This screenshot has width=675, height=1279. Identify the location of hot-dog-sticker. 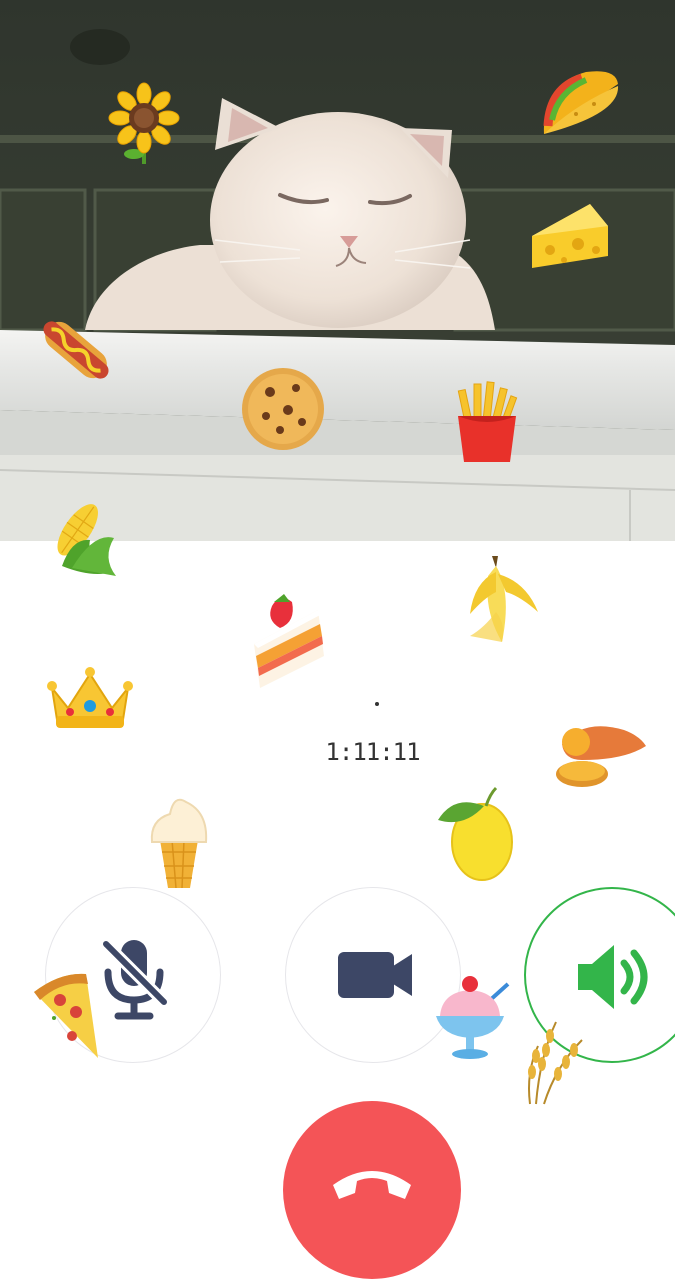
(76, 350).